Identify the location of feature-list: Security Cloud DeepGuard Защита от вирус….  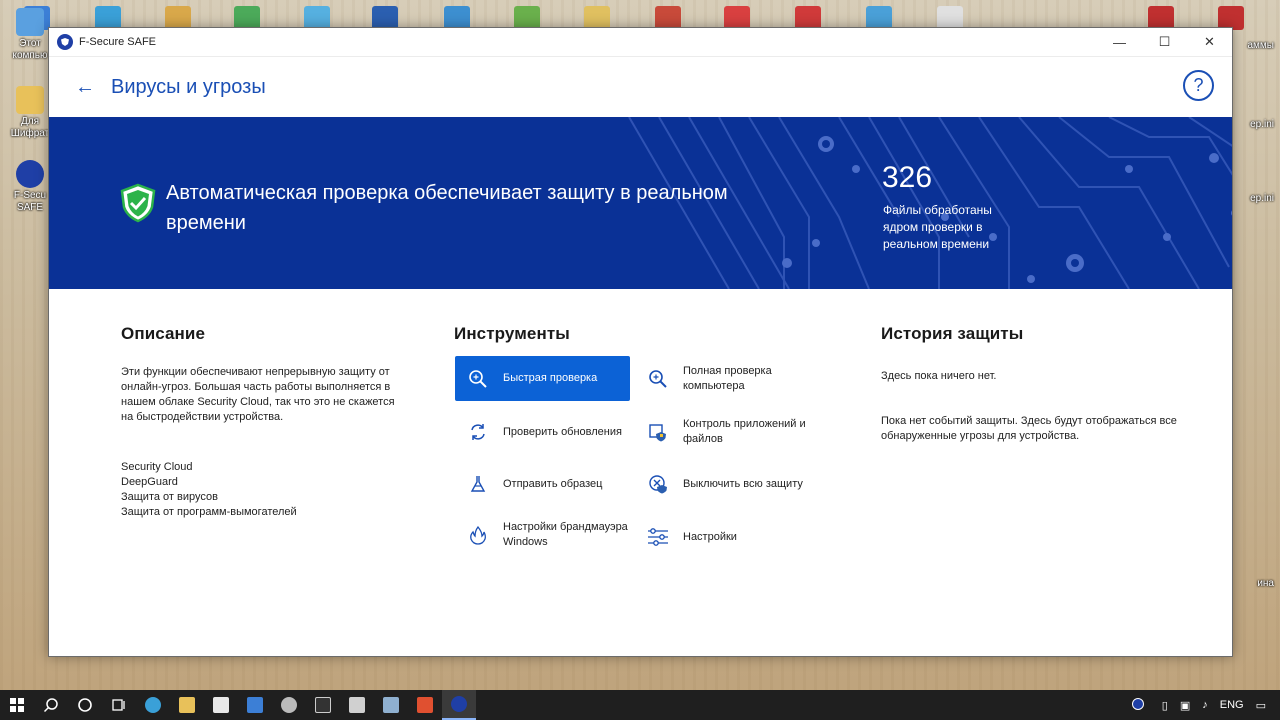
(209, 490).